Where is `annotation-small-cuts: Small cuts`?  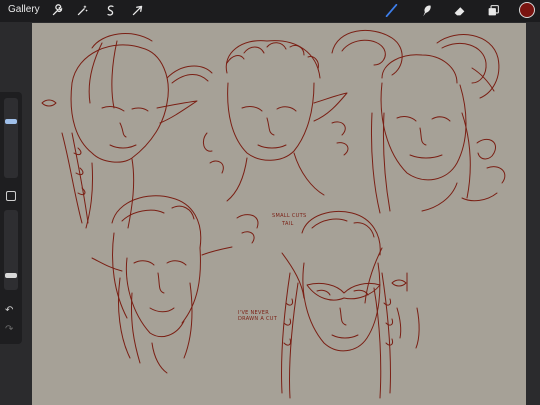
annotation-small-cuts: Small cuts is located at coordinates (289, 216).